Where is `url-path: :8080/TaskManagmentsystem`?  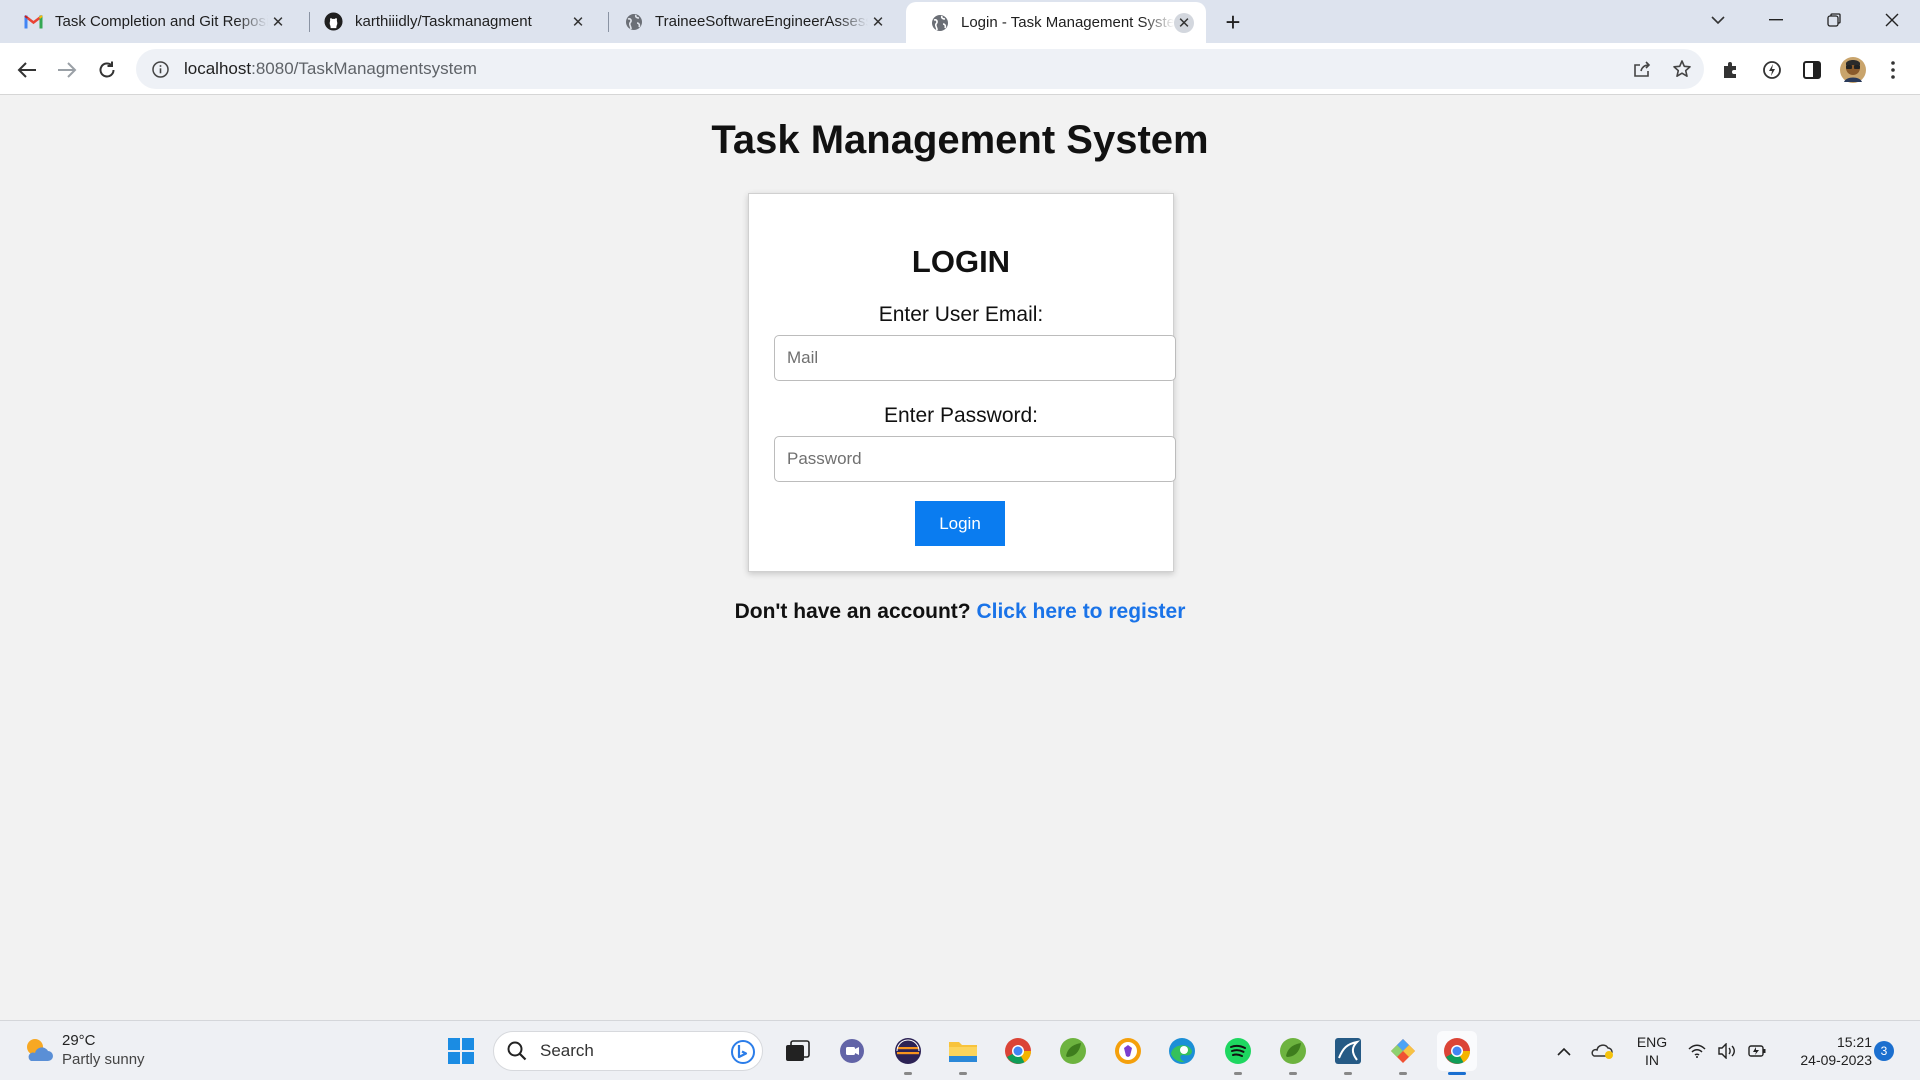
url-path: :8080/TaskManagmentsystem is located at coordinates (364, 68).